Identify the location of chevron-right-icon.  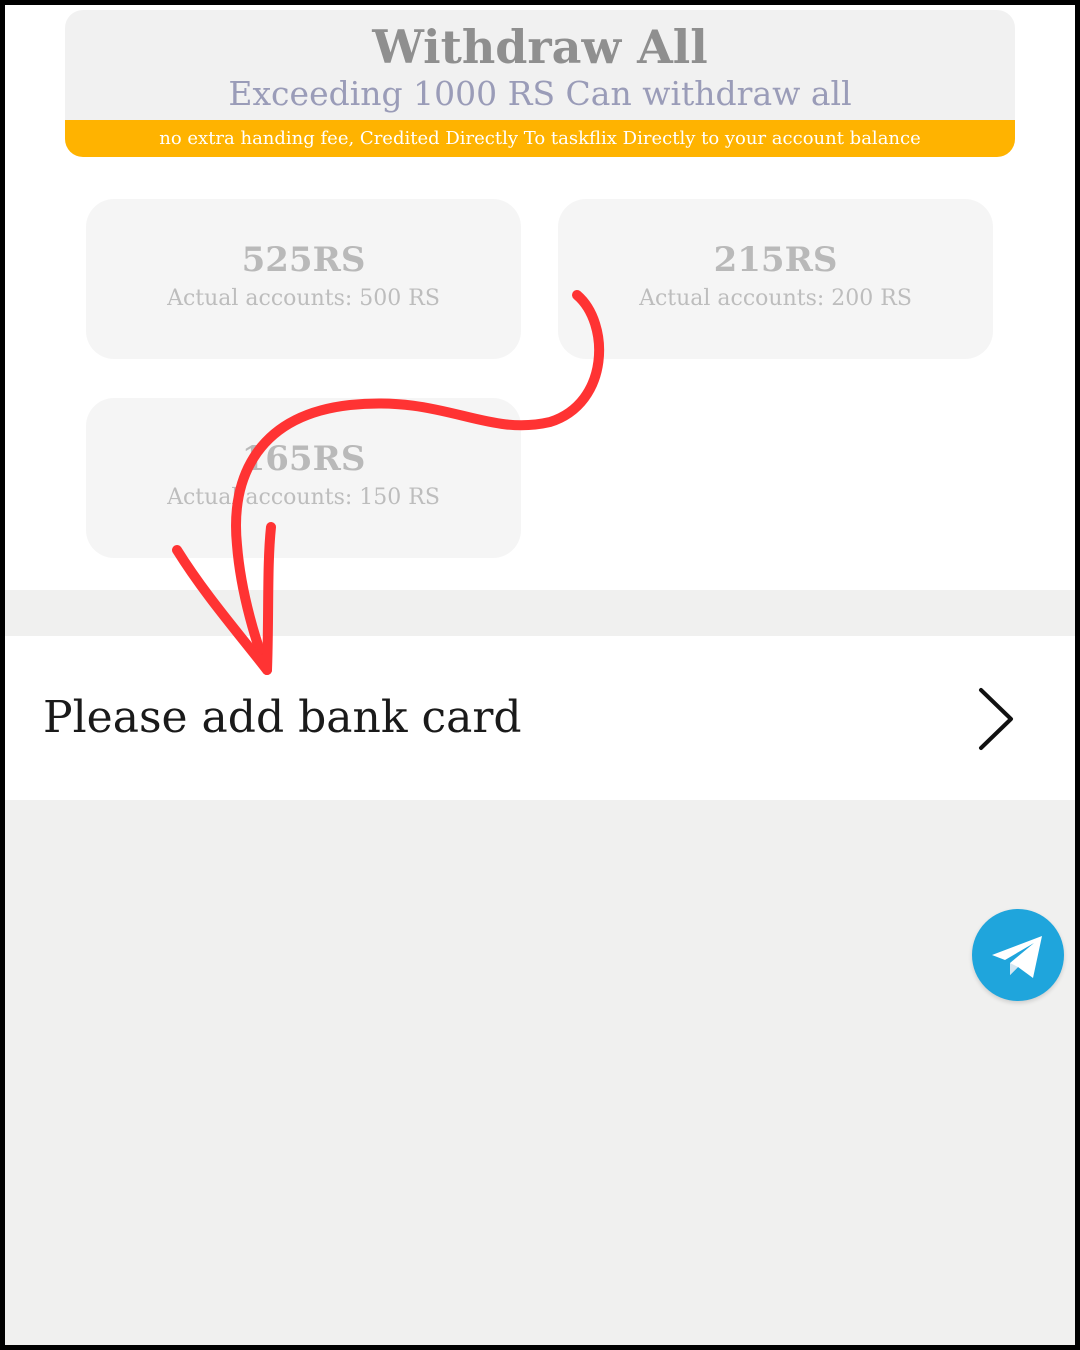
(996, 719).